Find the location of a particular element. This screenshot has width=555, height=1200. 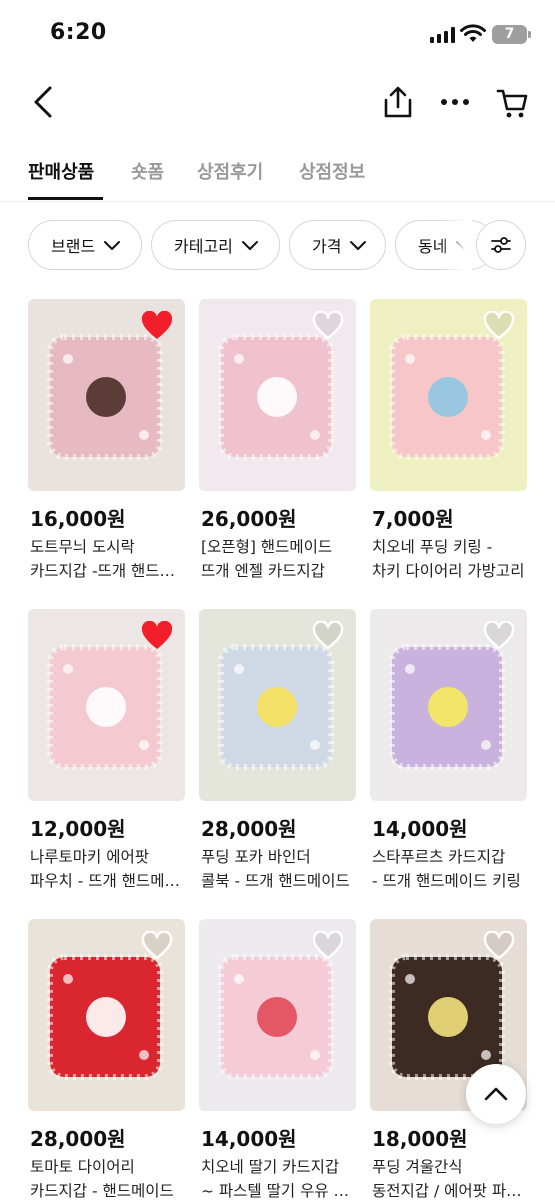

signal-icon is located at coordinates (443, 35).